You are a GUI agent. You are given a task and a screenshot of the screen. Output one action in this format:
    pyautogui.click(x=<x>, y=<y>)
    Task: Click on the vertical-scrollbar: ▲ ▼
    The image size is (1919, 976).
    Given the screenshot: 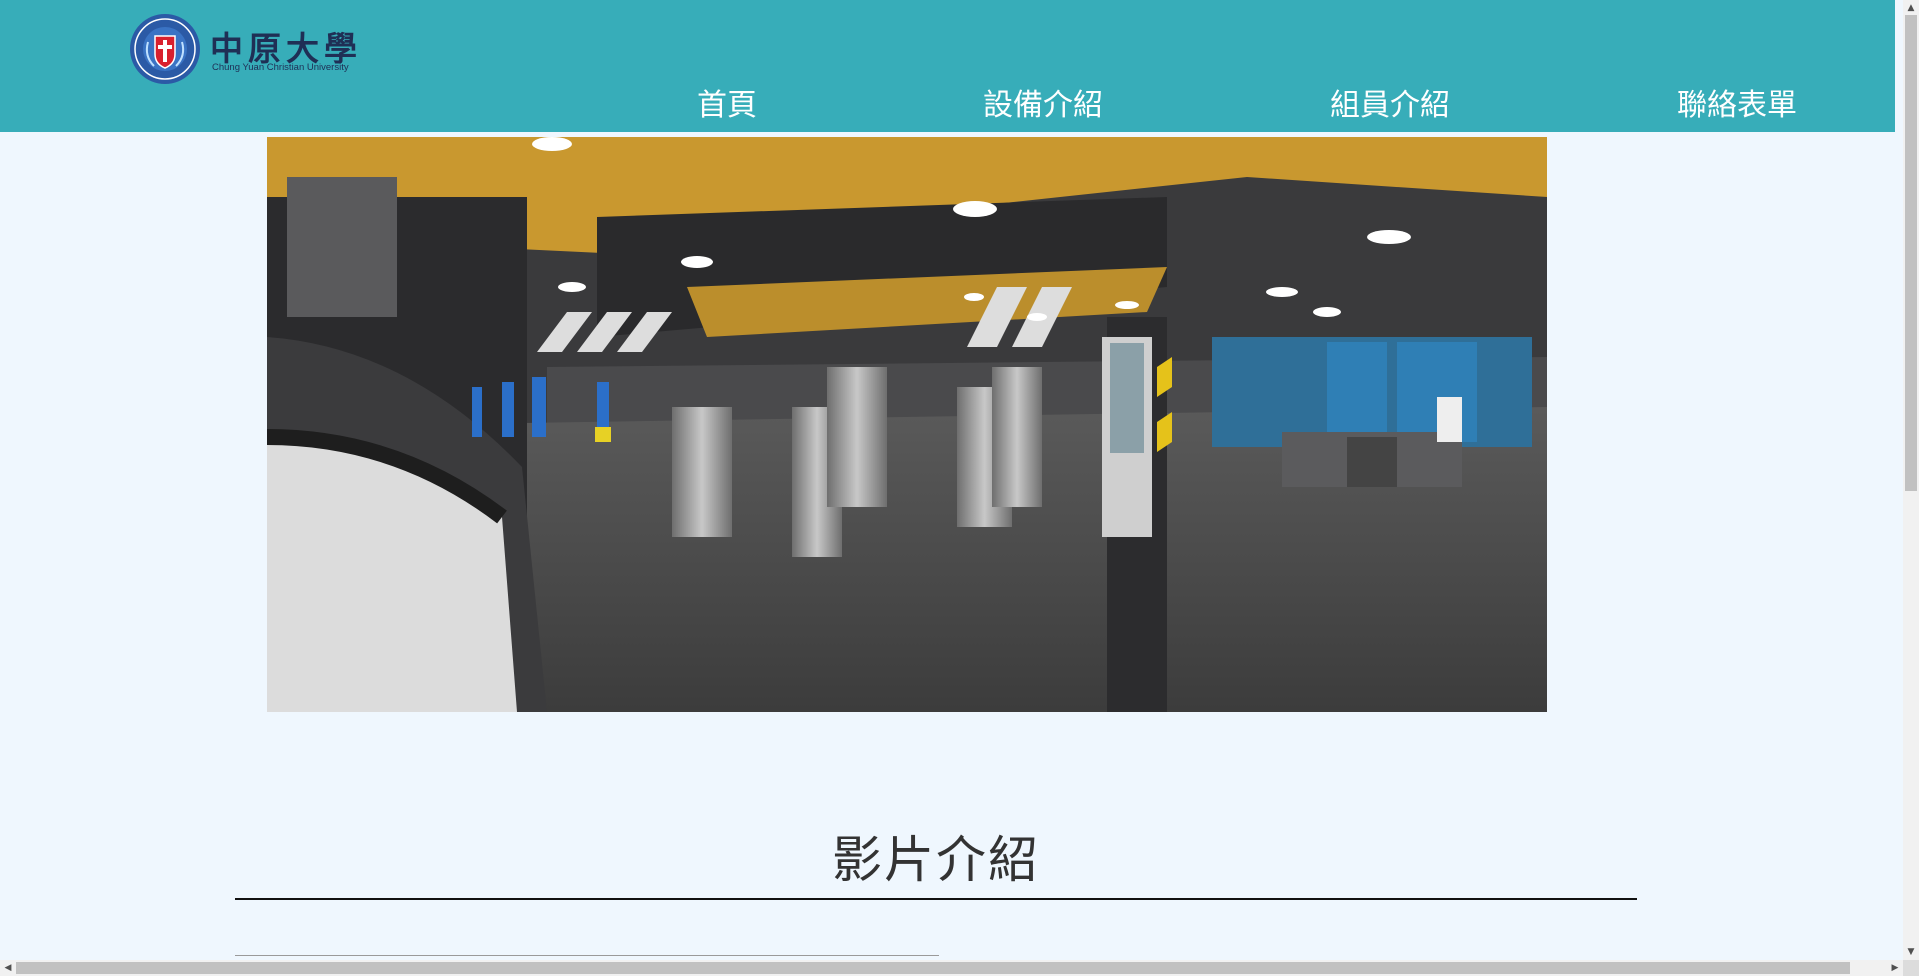 What is the action you would take?
    pyautogui.click(x=1911, y=480)
    